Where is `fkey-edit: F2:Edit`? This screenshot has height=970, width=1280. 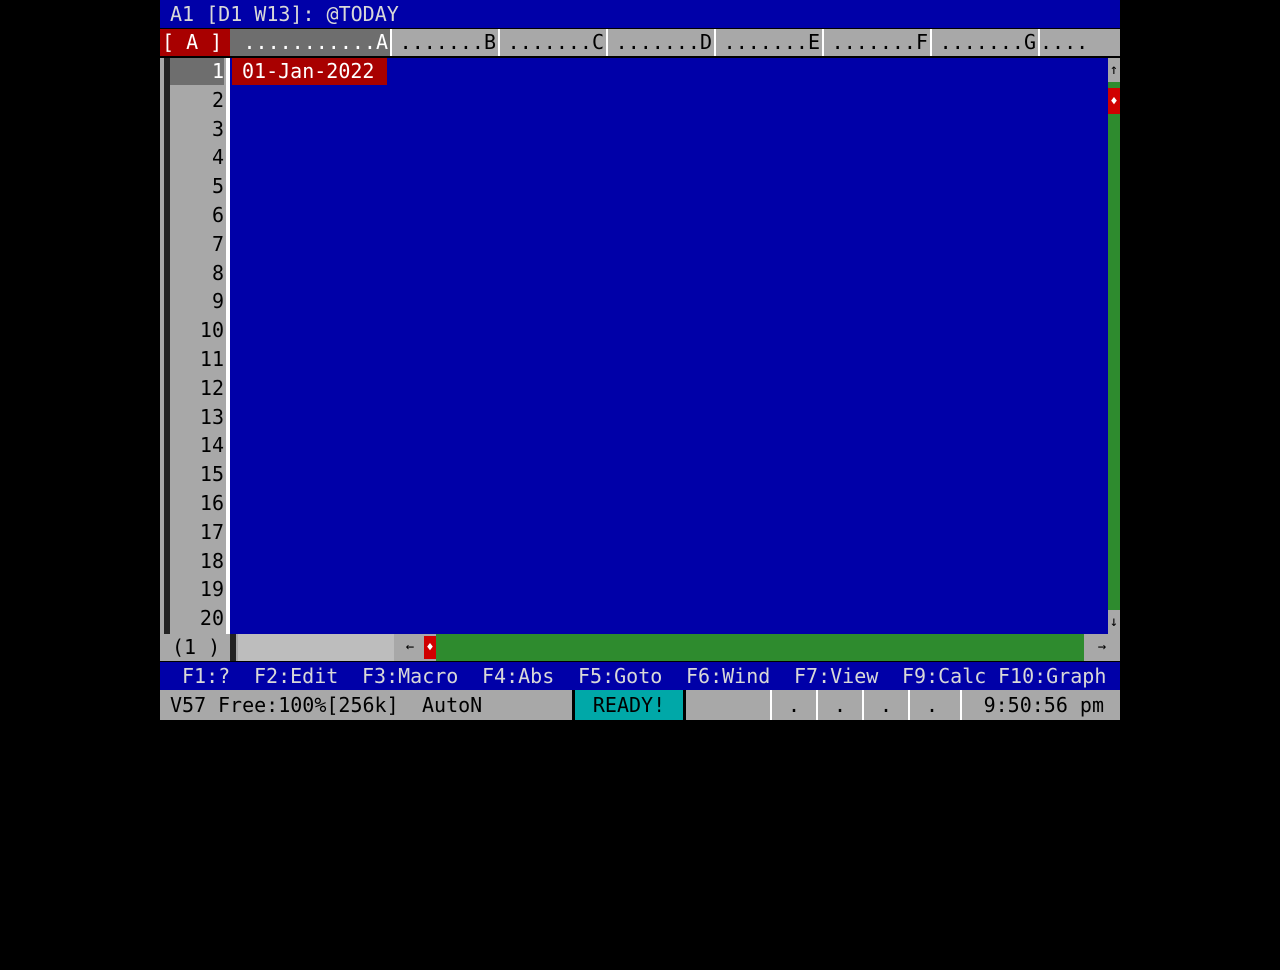 fkey-edit: F2:Edit is located at coordinates (296, 676).